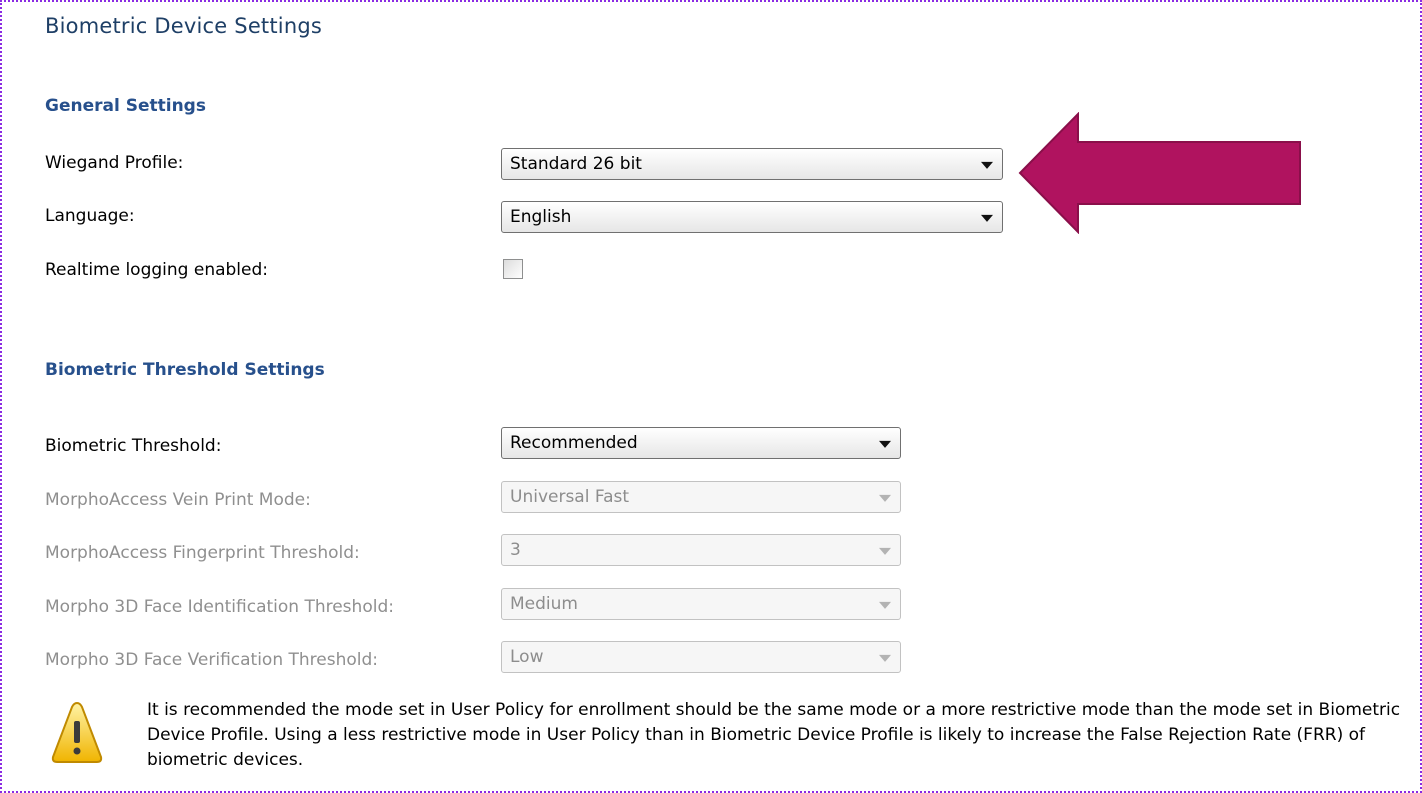 The image size is (1422, 793). I want to click on realtime-logging-label: Realtime logging enabled:, so click(157, 270).